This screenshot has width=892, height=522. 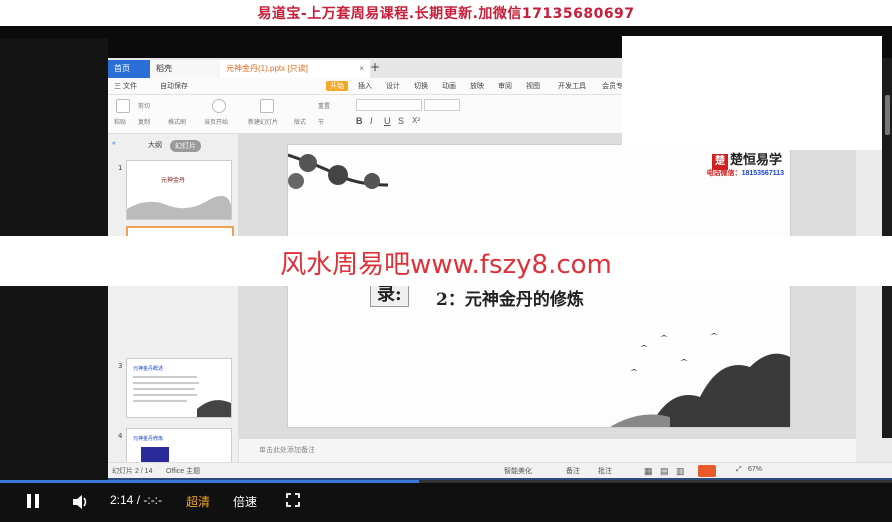 I want to click on play-from-current-icon, so click(x=219, y=106).